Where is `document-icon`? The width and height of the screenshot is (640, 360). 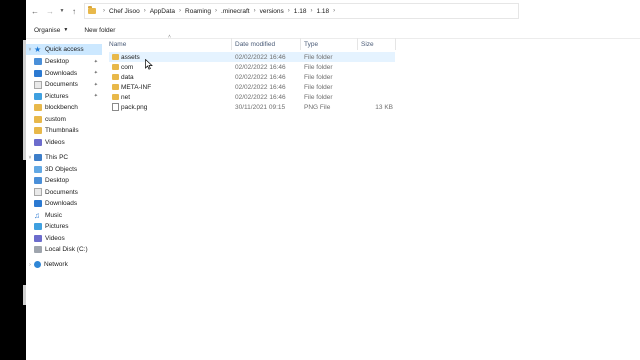 document-icon is located at coordinates (38, 192).